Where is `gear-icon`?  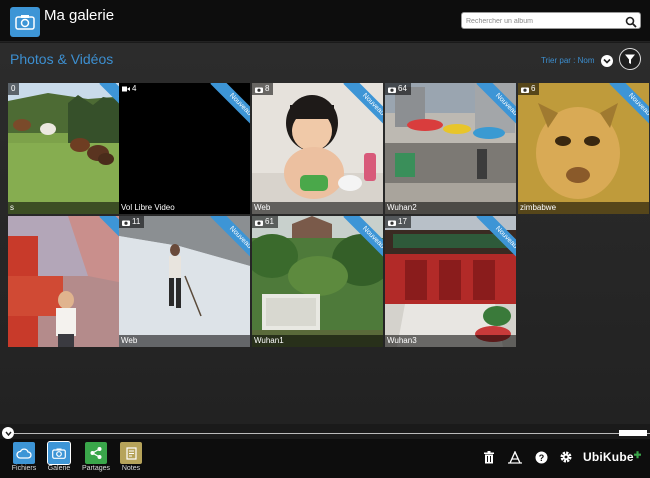
gear-icon is located at coordinates (566, 457).